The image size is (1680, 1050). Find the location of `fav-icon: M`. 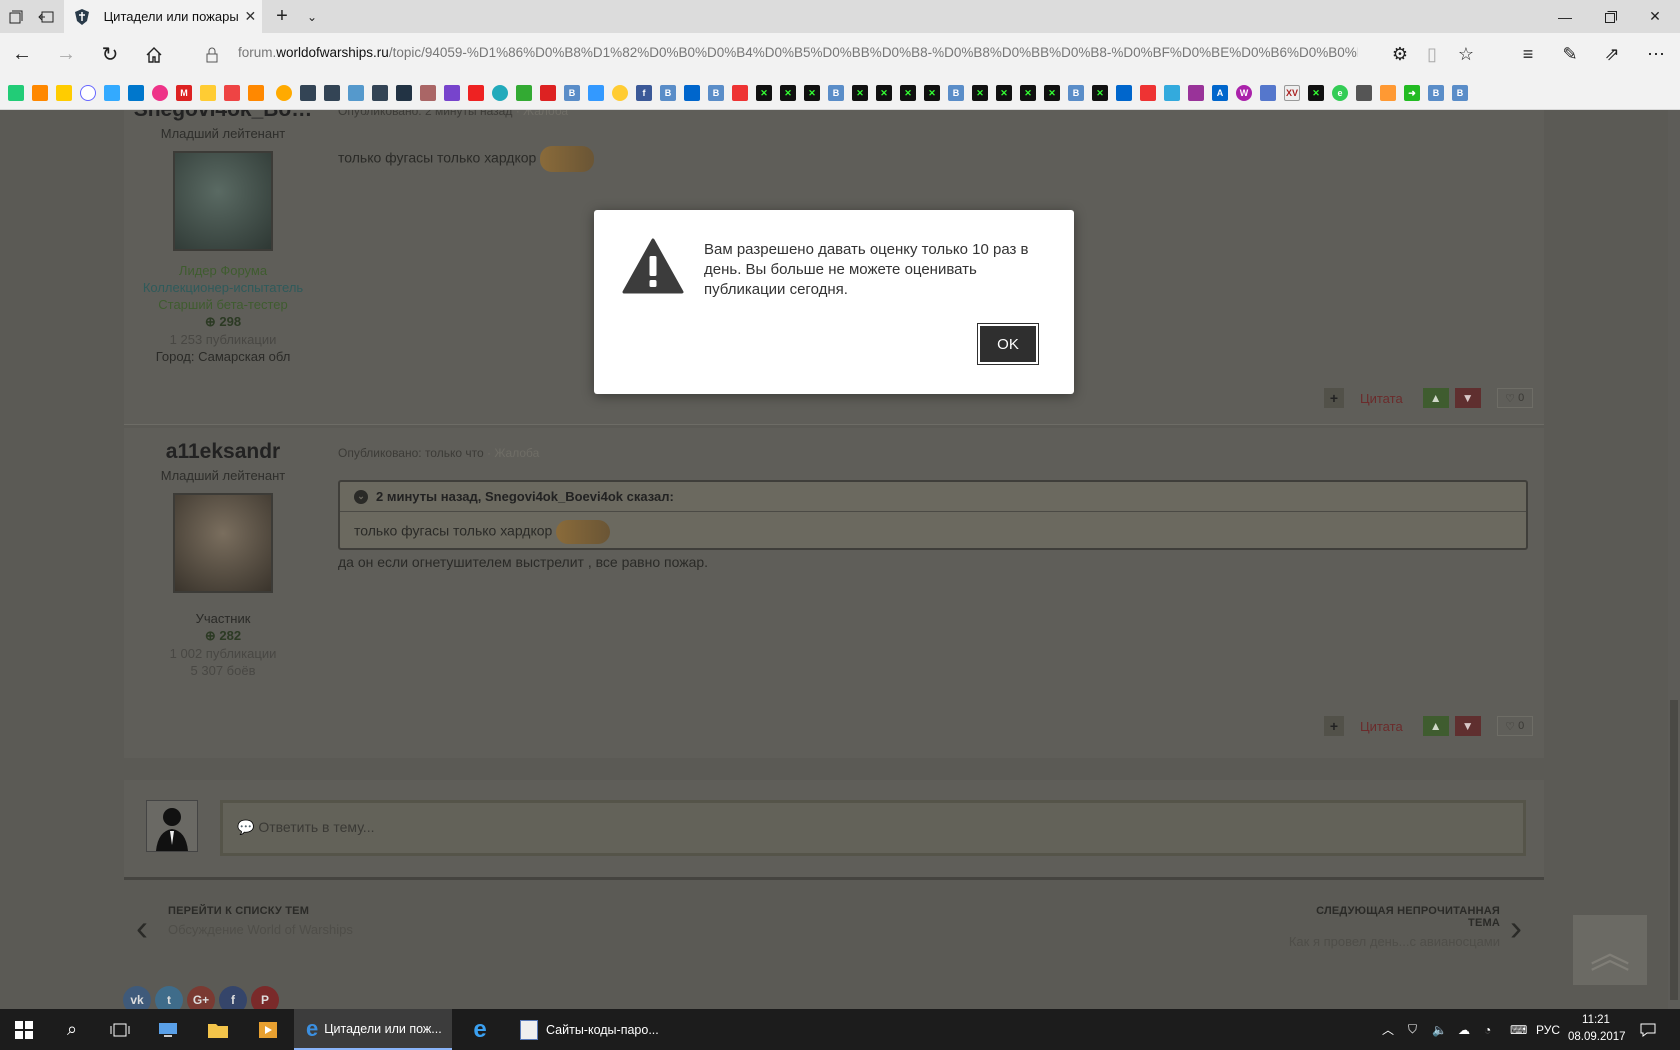

fav-icon: M is located at coordinates (184, 93).